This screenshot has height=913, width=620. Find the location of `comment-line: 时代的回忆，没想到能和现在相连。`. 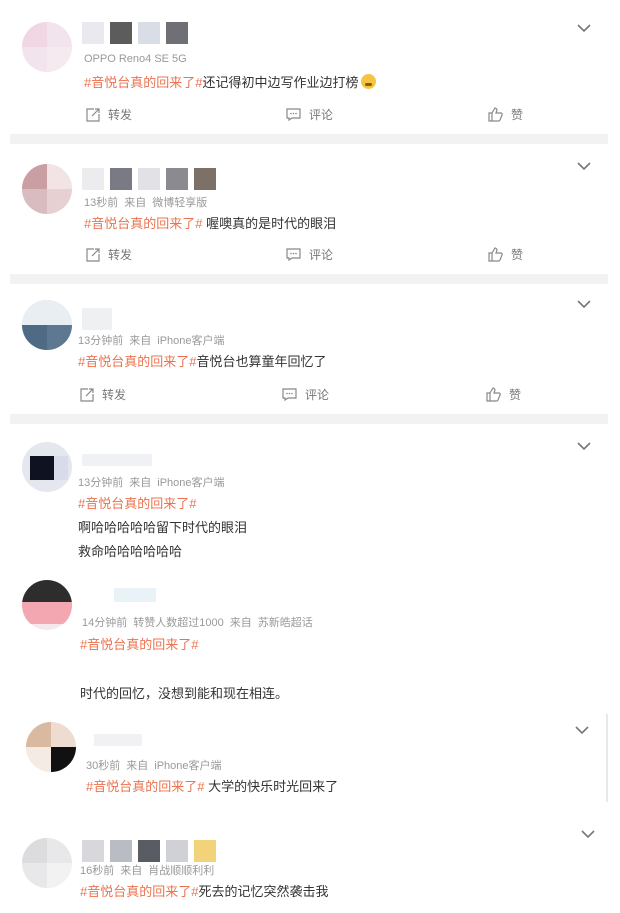

comment-line: 时代的回忆，没想到能和现在相连。 is located at coordinates (184, 693).